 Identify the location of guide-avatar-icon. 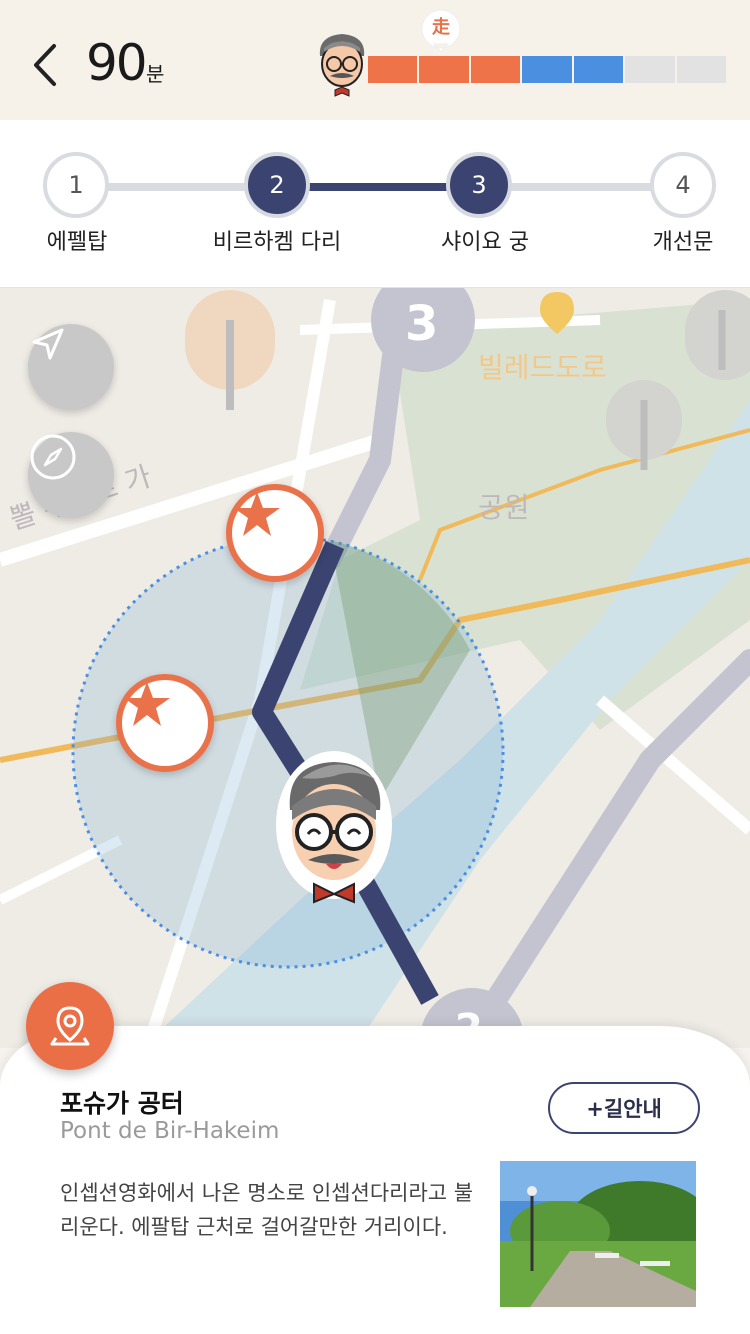
(342, 65).